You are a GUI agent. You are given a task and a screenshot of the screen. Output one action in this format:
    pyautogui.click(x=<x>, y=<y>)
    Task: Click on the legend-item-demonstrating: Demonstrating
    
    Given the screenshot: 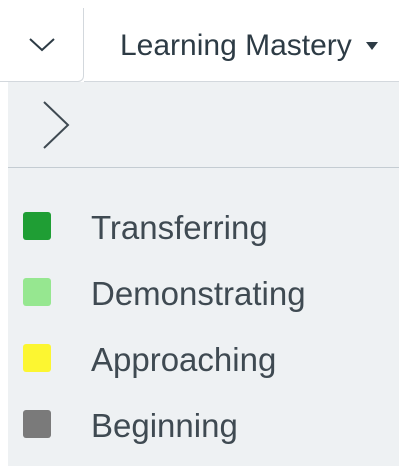 What is the action you would take?
    pyautogui.click(x=203, y=292)
    